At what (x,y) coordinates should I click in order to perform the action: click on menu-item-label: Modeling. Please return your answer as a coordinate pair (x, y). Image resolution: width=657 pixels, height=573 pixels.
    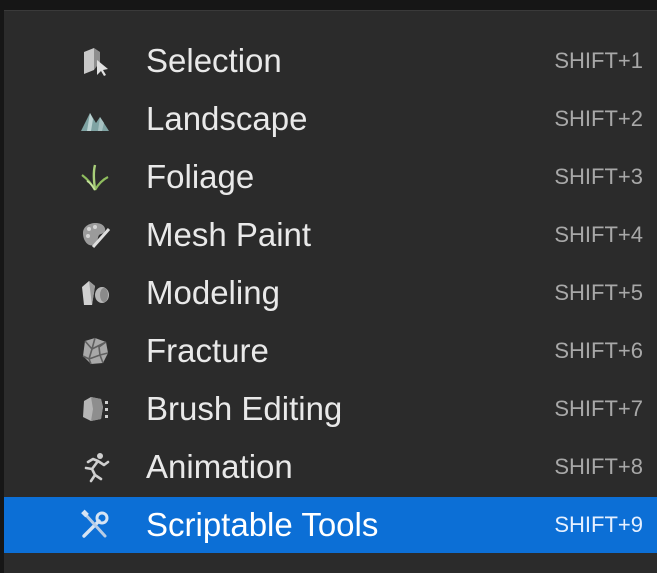
    Looking at the image, I should click on (213, 292).